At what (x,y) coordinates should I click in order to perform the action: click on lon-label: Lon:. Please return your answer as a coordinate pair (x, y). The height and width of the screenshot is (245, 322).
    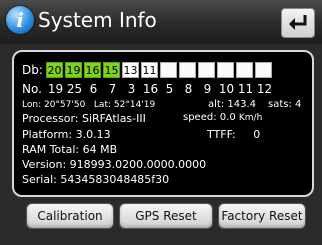
    Looking at the image, I should click on (32, 105).